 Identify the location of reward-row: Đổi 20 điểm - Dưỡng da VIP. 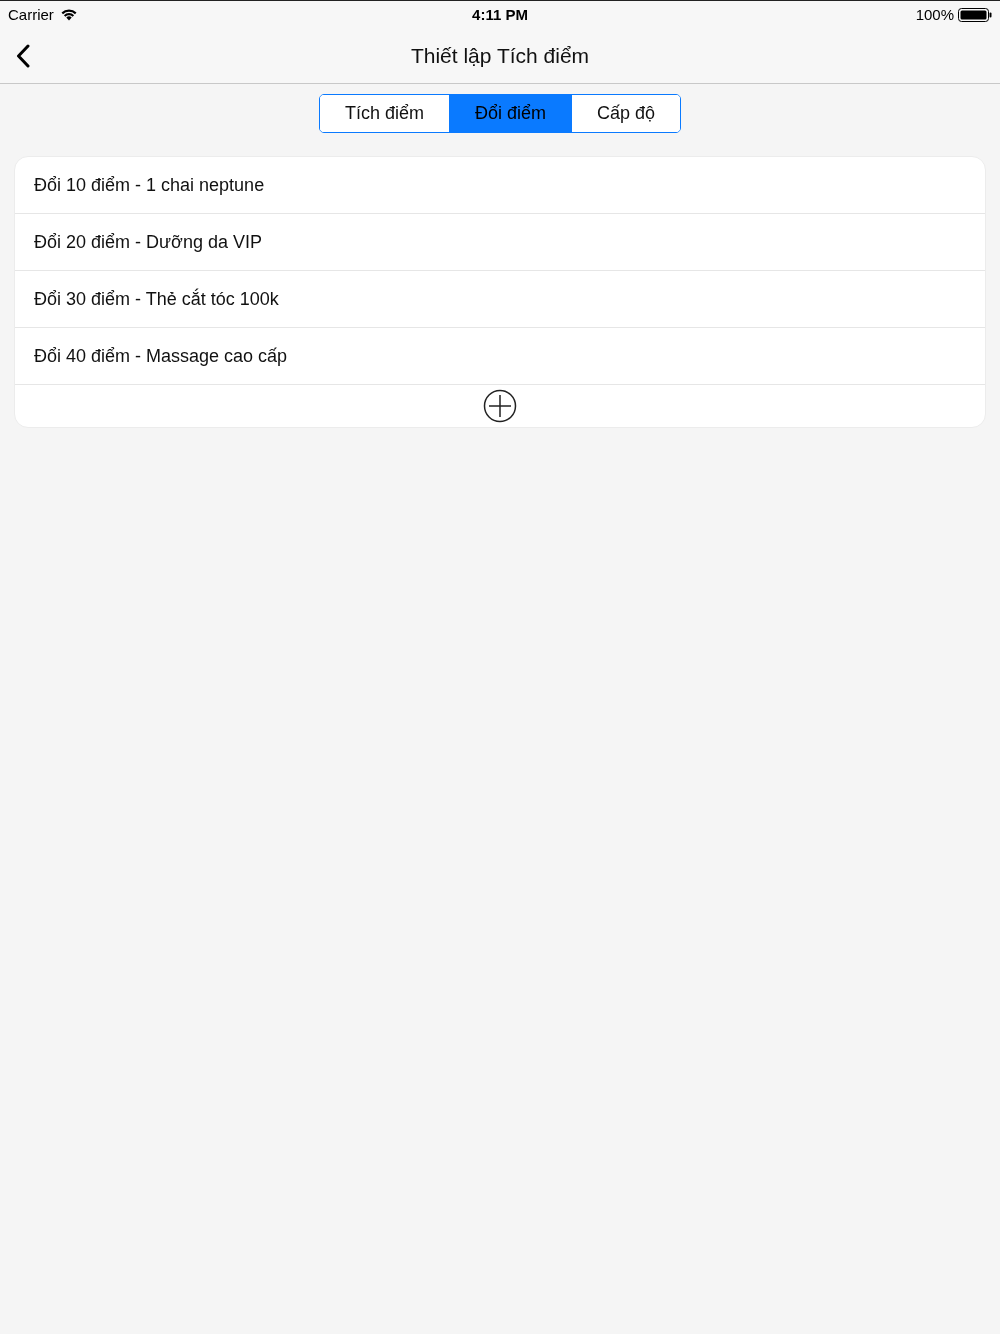
(500, 242).